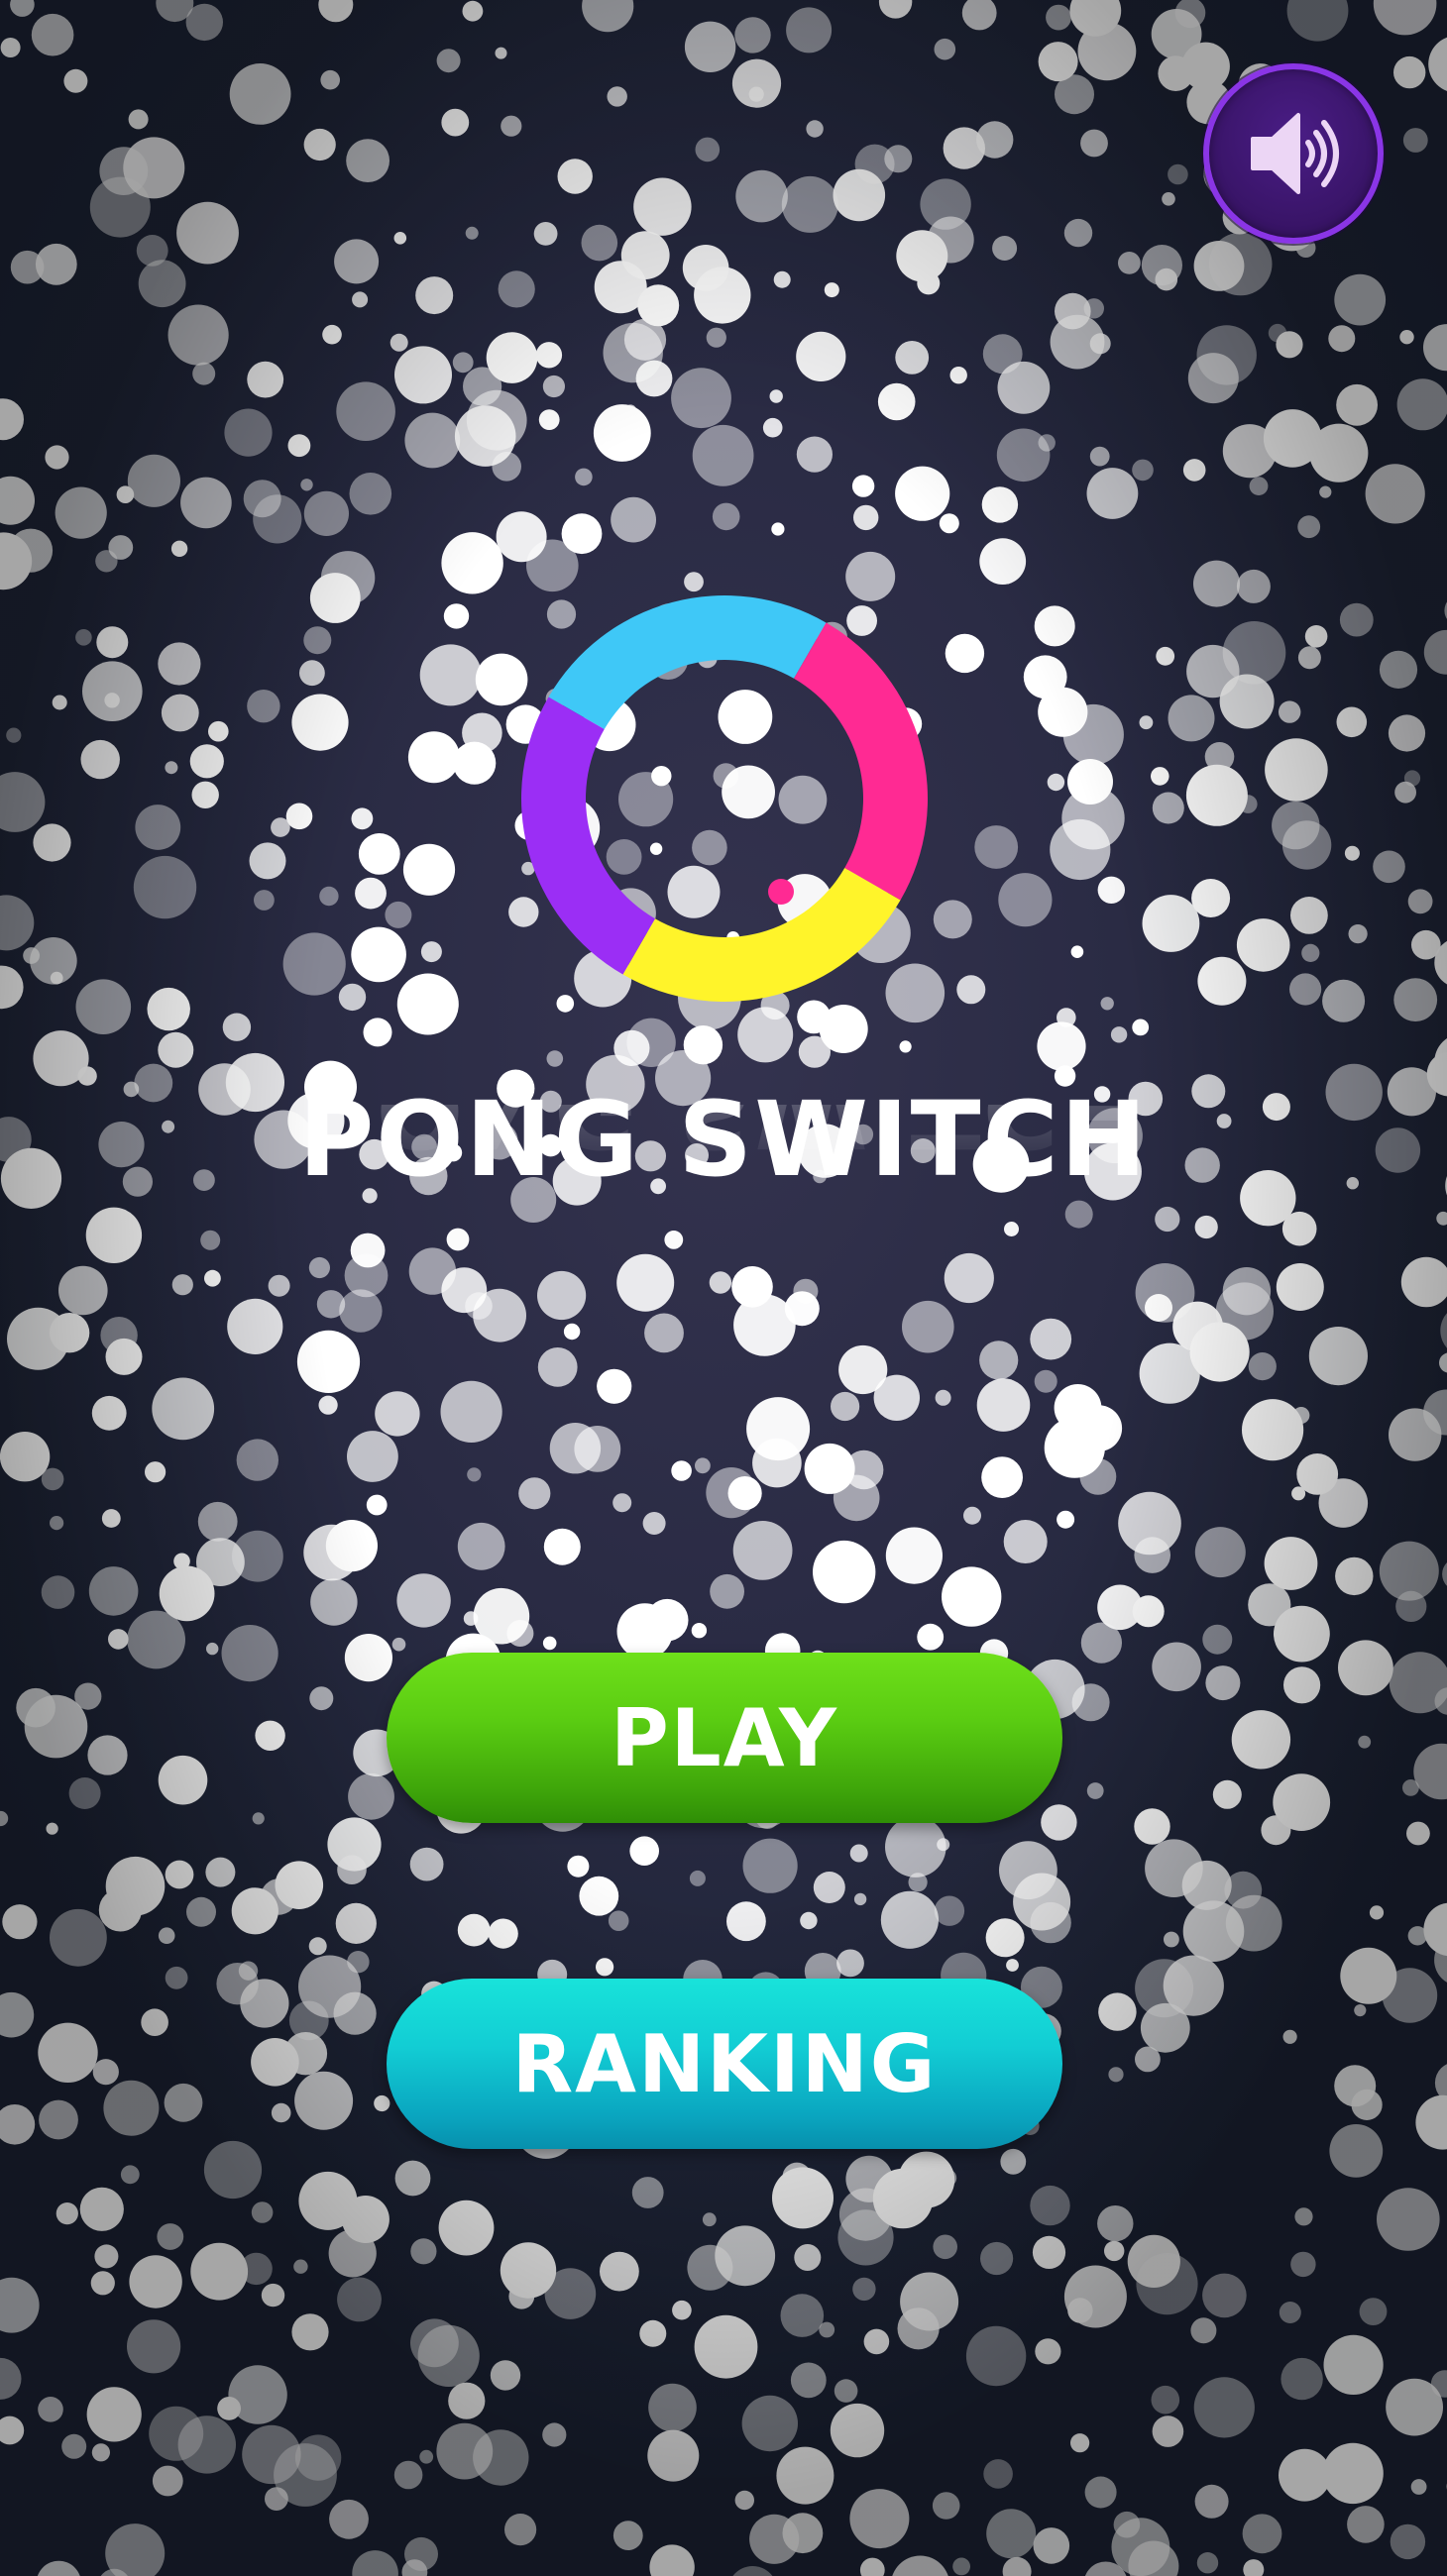 The width and height of the screenshot is (1447, 2576). I want to click on speaker-volume-icon, so click(1295, 153).